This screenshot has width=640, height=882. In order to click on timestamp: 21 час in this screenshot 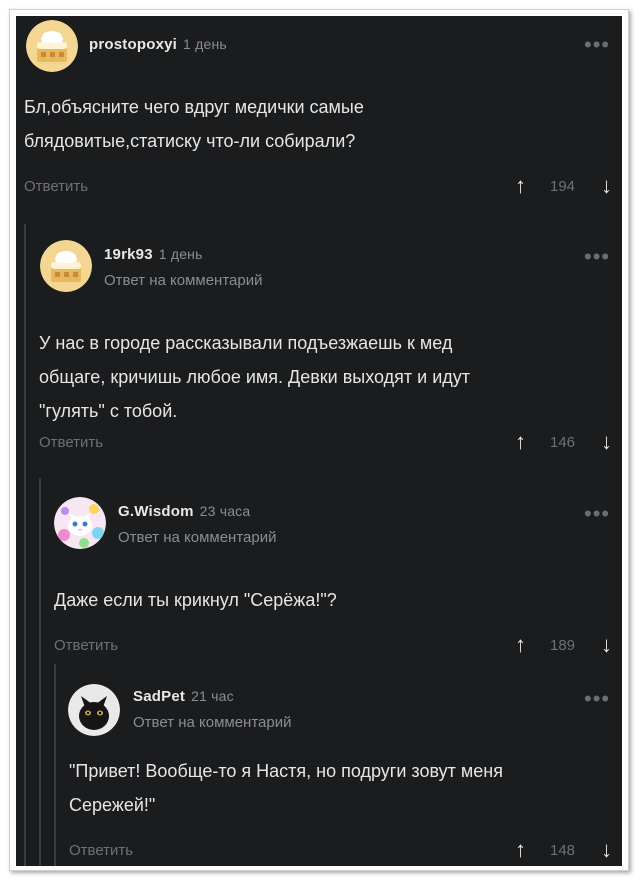, I will do `click(212, 696)`.